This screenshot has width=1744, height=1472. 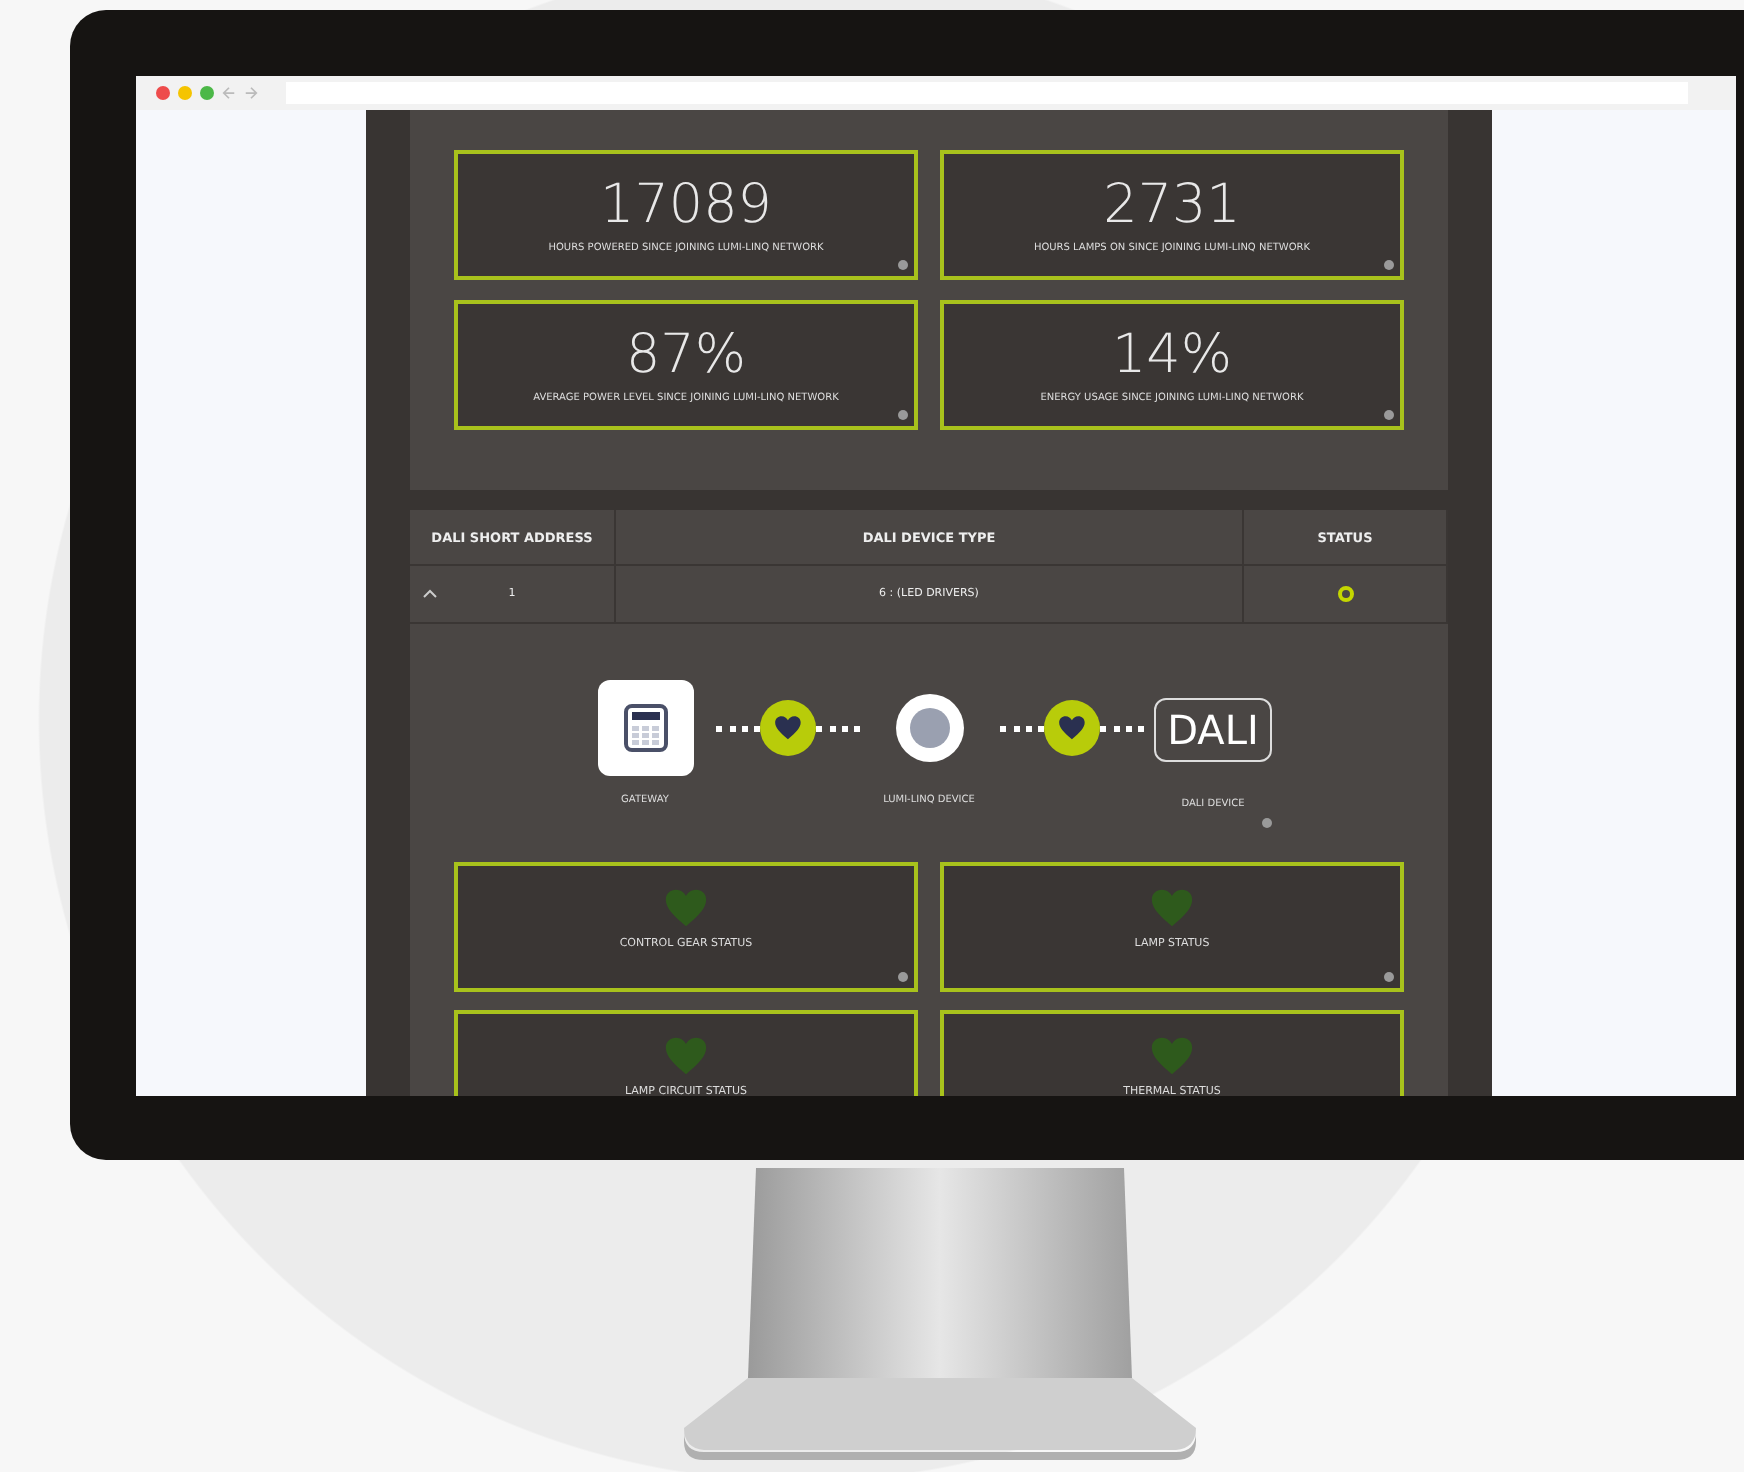 I want to click on close-icon, so click(x=163, y=93).